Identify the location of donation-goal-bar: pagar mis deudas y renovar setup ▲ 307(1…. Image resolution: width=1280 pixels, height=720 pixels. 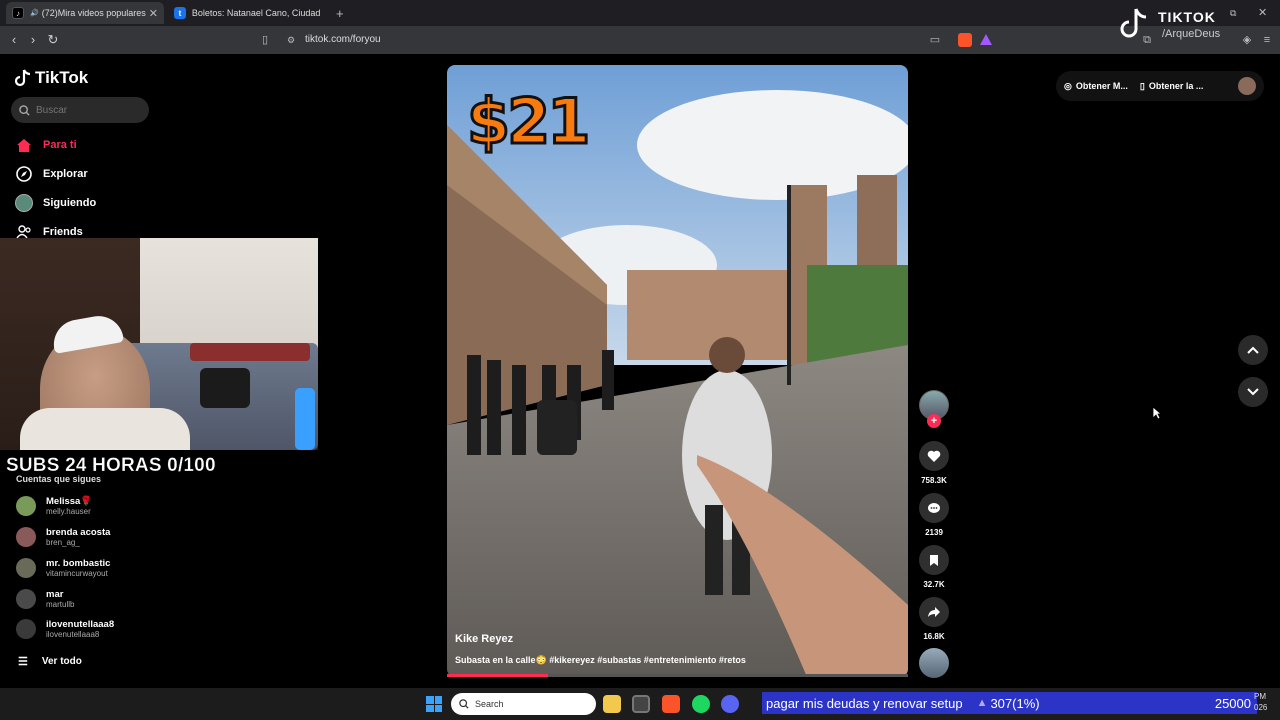
(1009, 703).